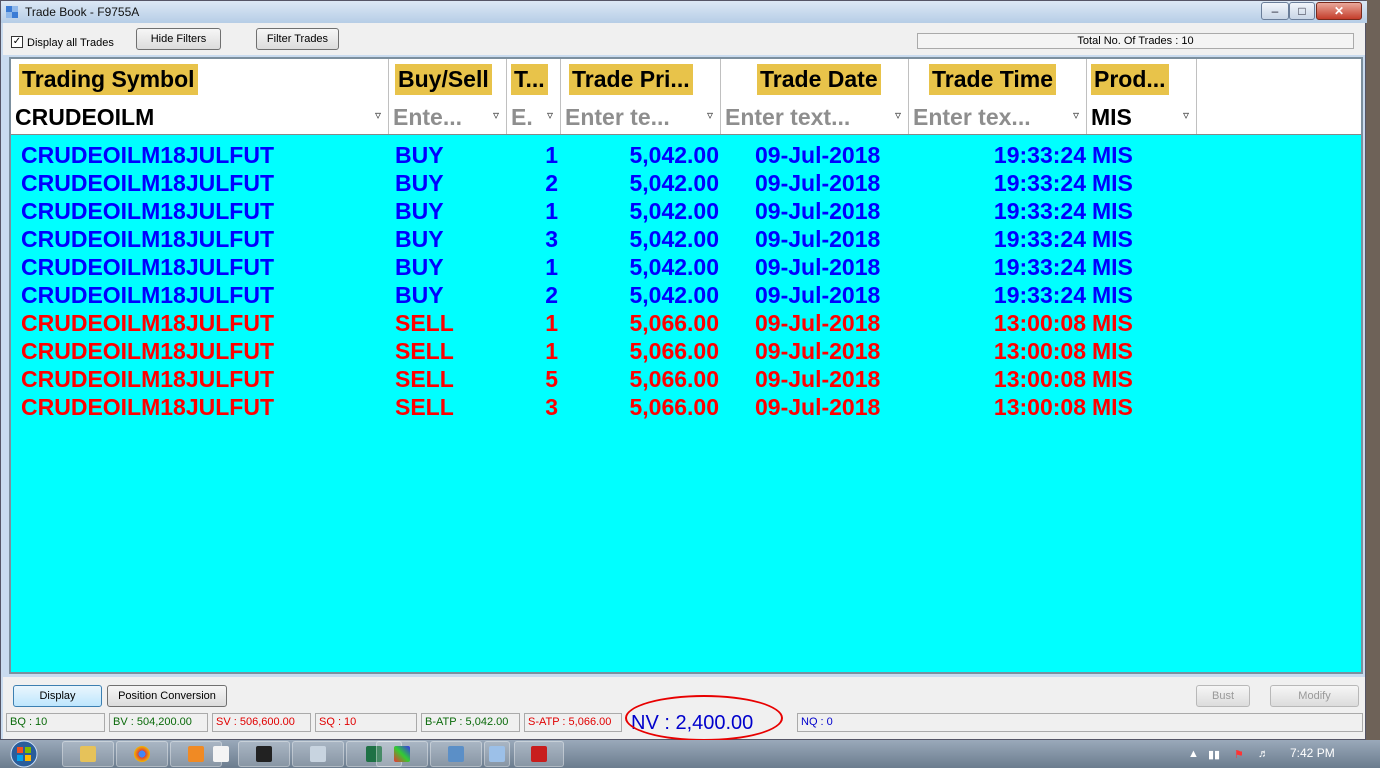  What do you see at coordinates (1135, 41) in the screenshot?
I see `total-trades-count: Total No. Of Trades : 10` at bounding box center [1135, 41].